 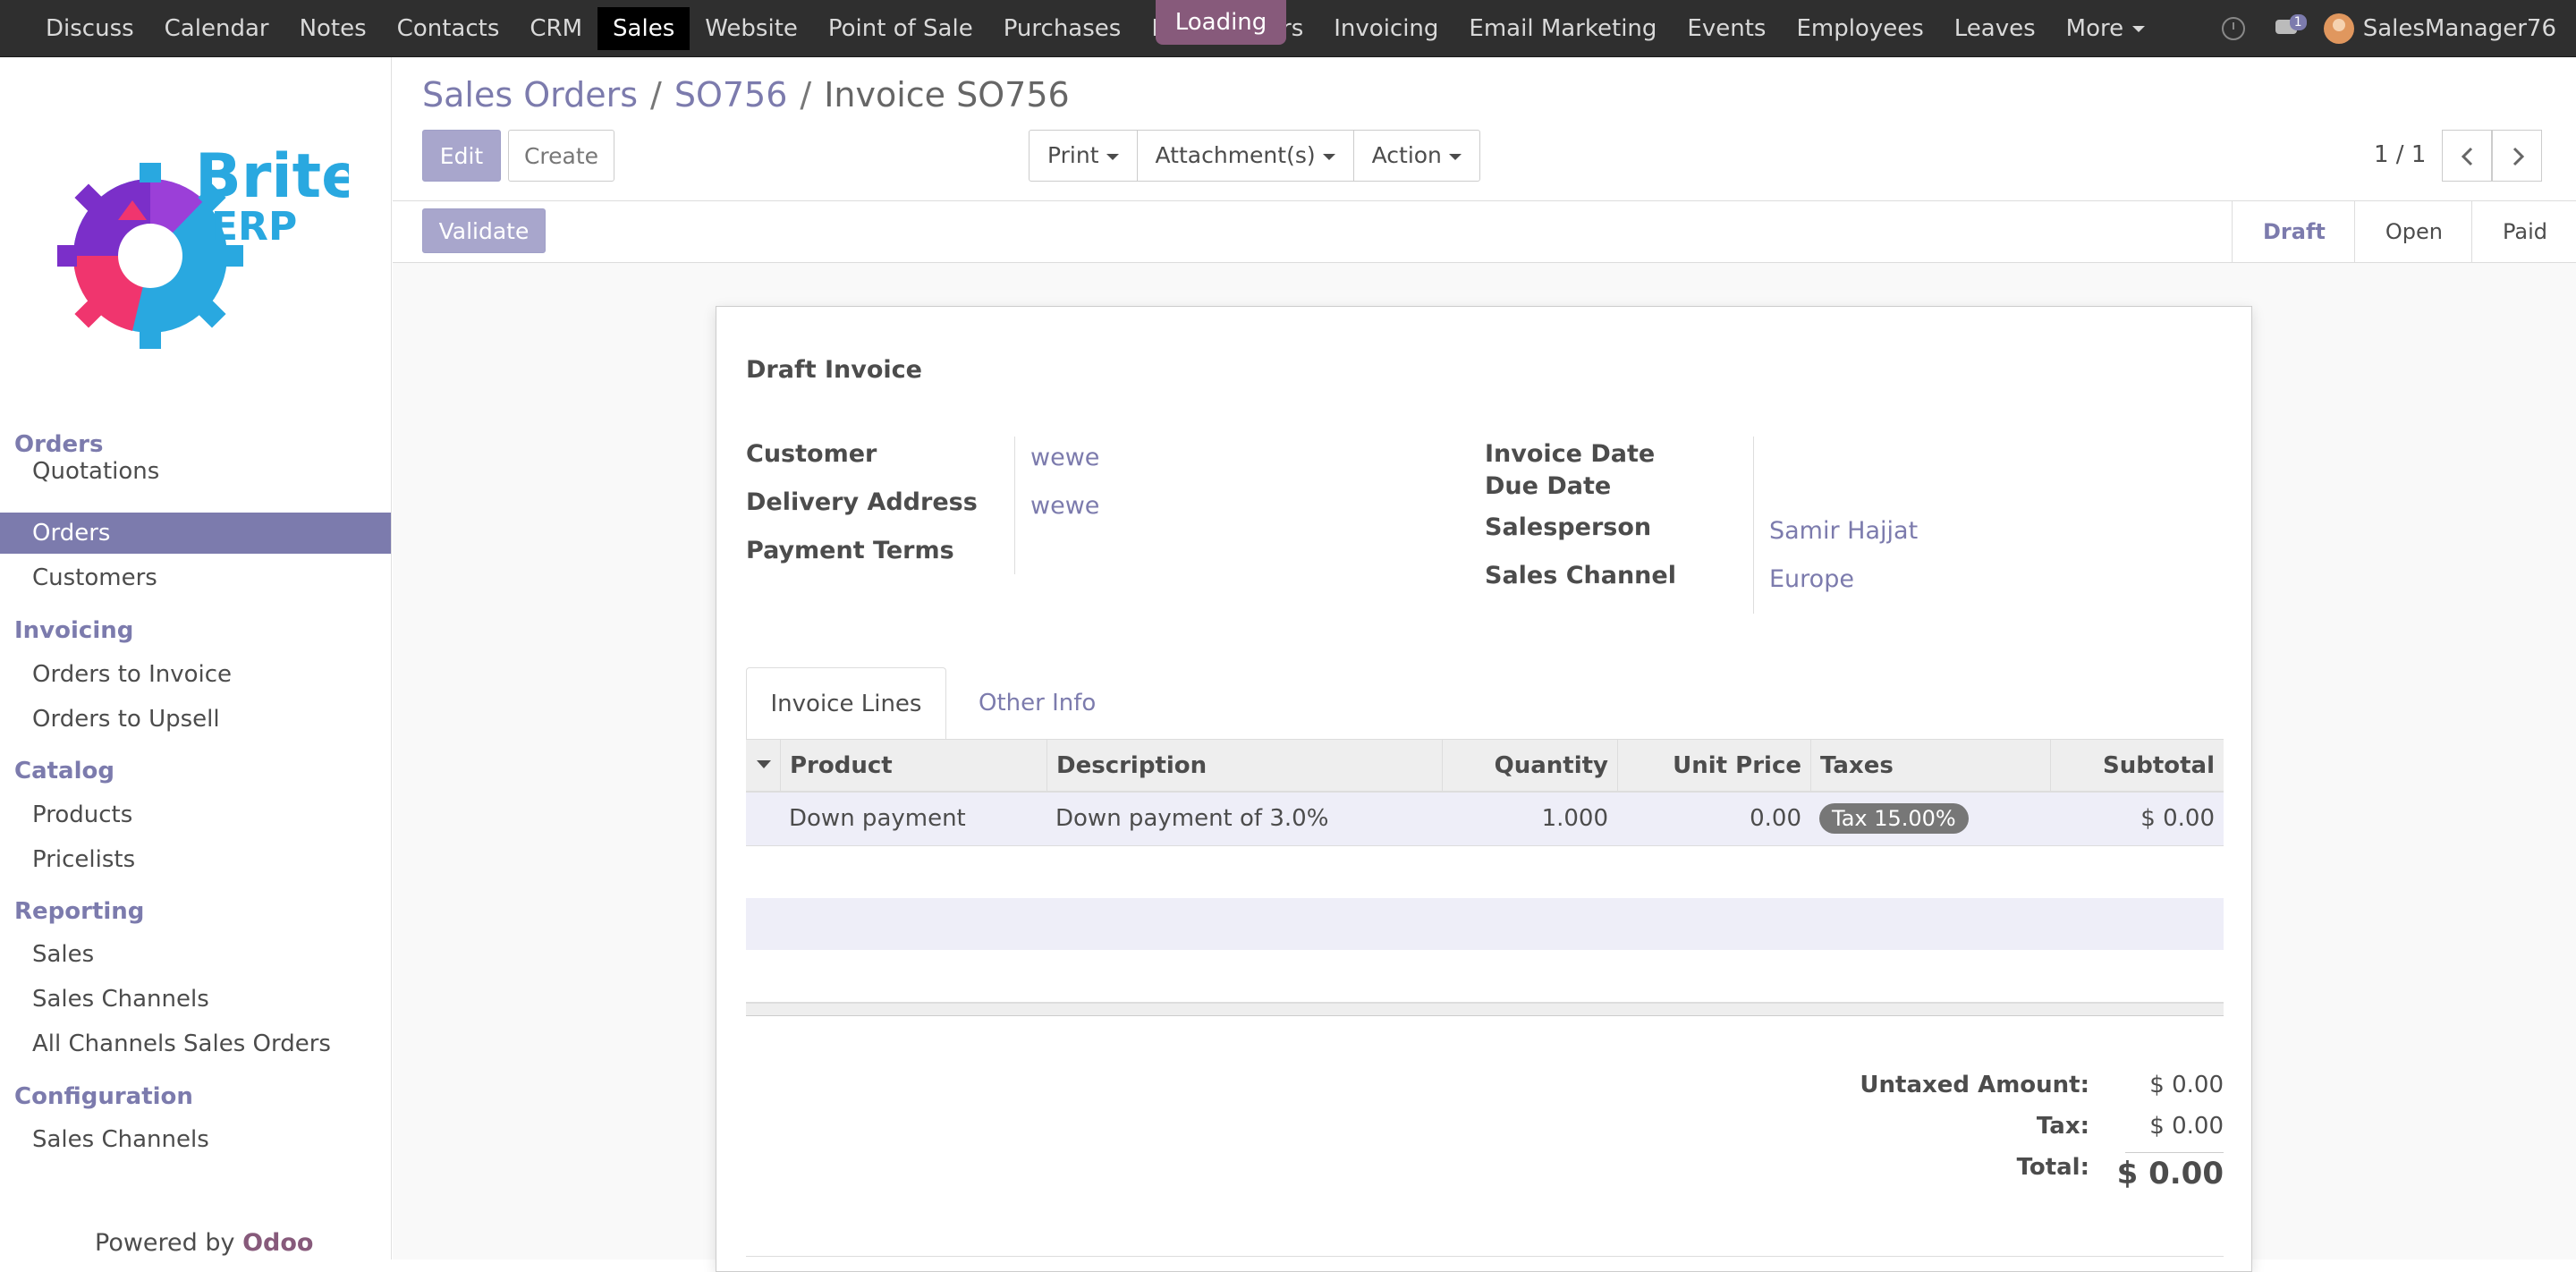 What do you see at coordinates (1485, 1009) in the screenshot?
I see `table-footer` at bounding box center [1485, 1009].